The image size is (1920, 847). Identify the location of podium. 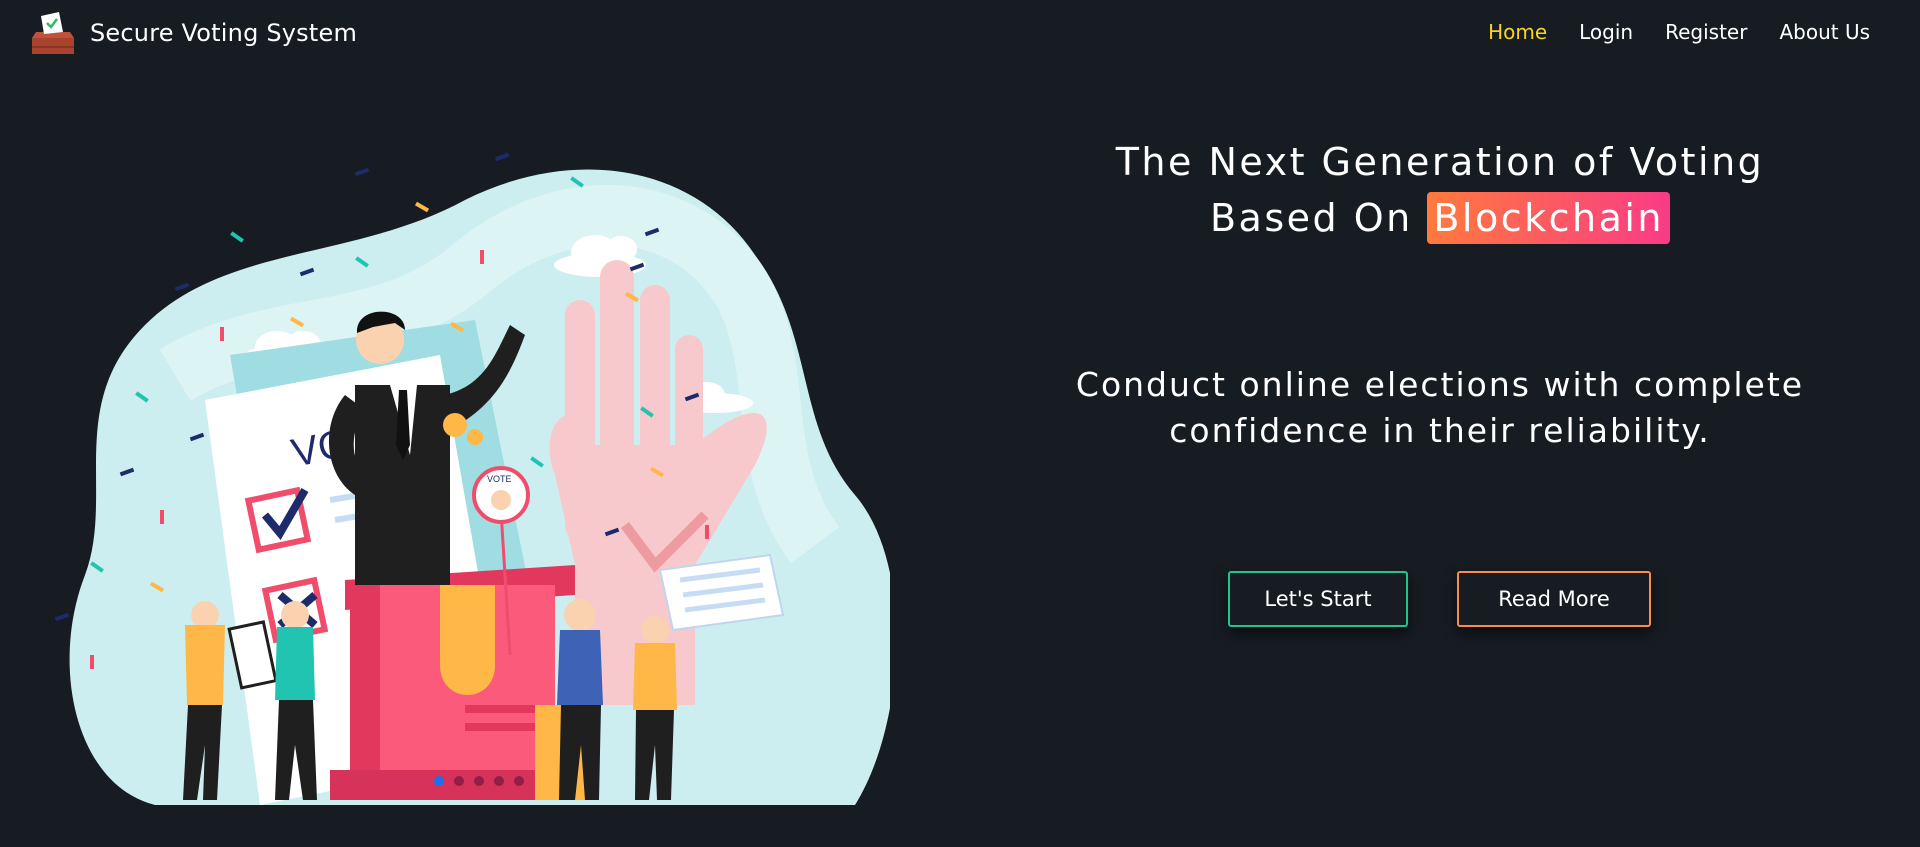
(460, 682).